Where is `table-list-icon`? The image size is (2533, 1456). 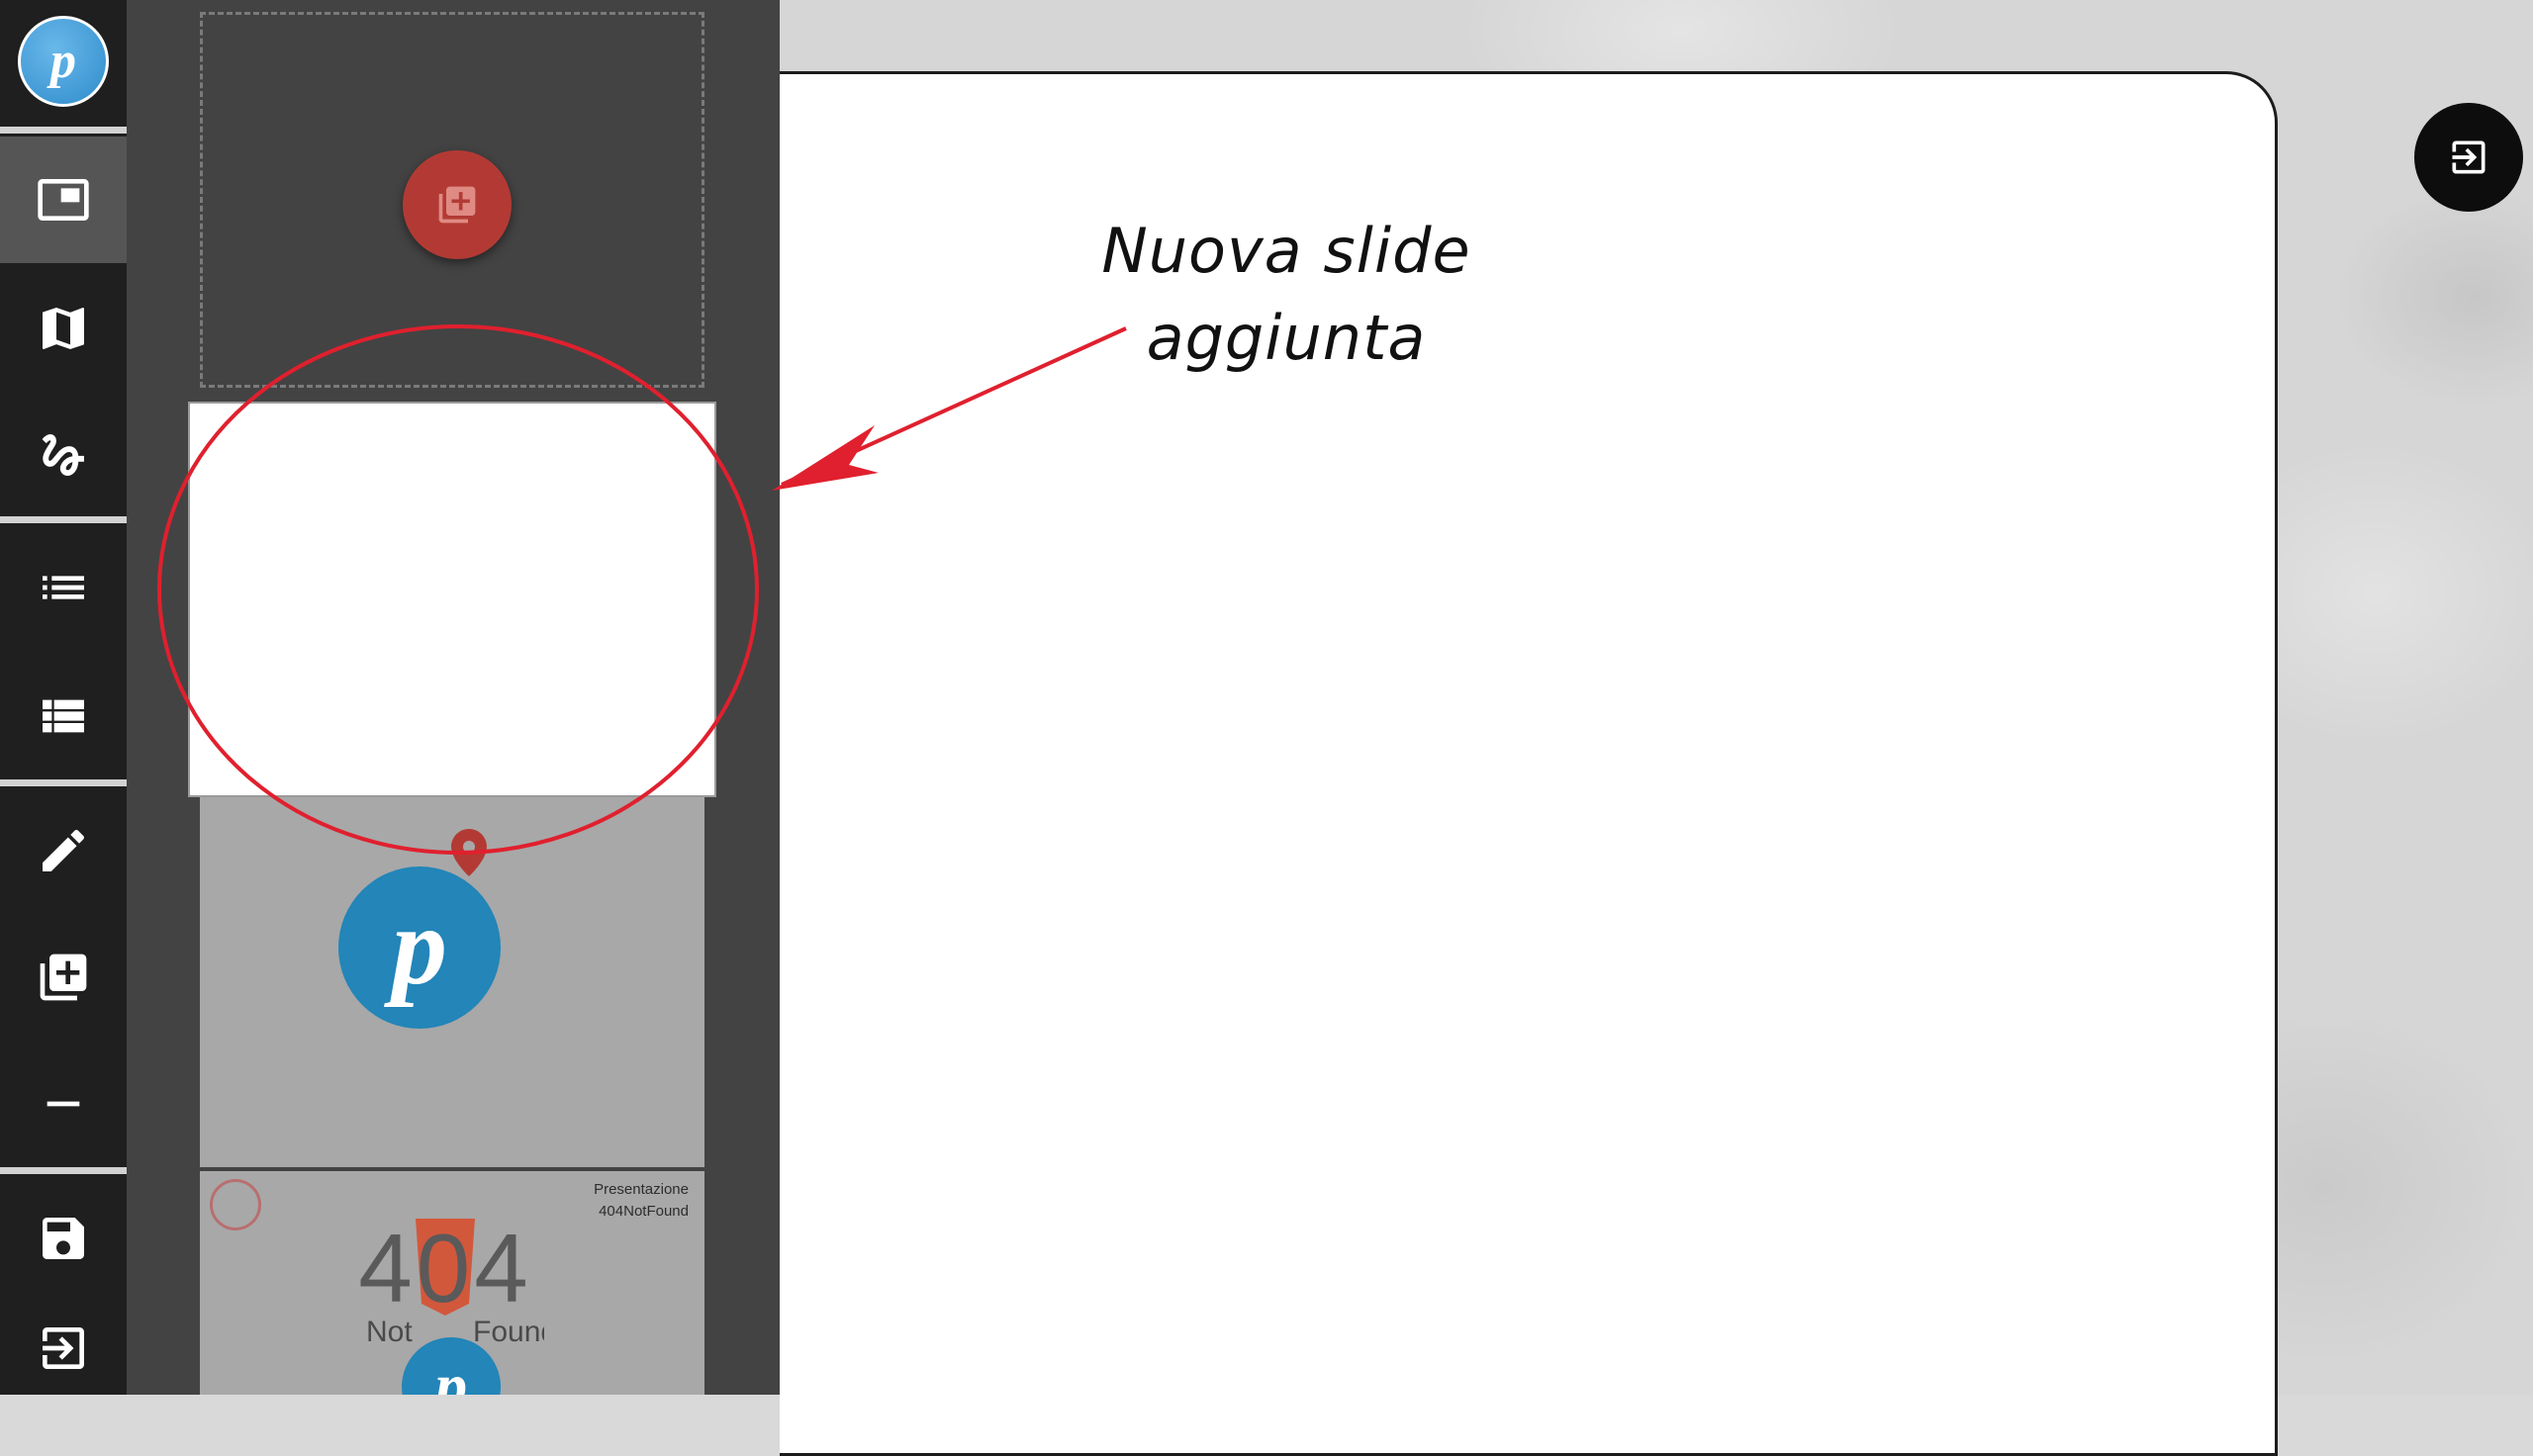 table-list-icon is located at coordinates (63, 716).